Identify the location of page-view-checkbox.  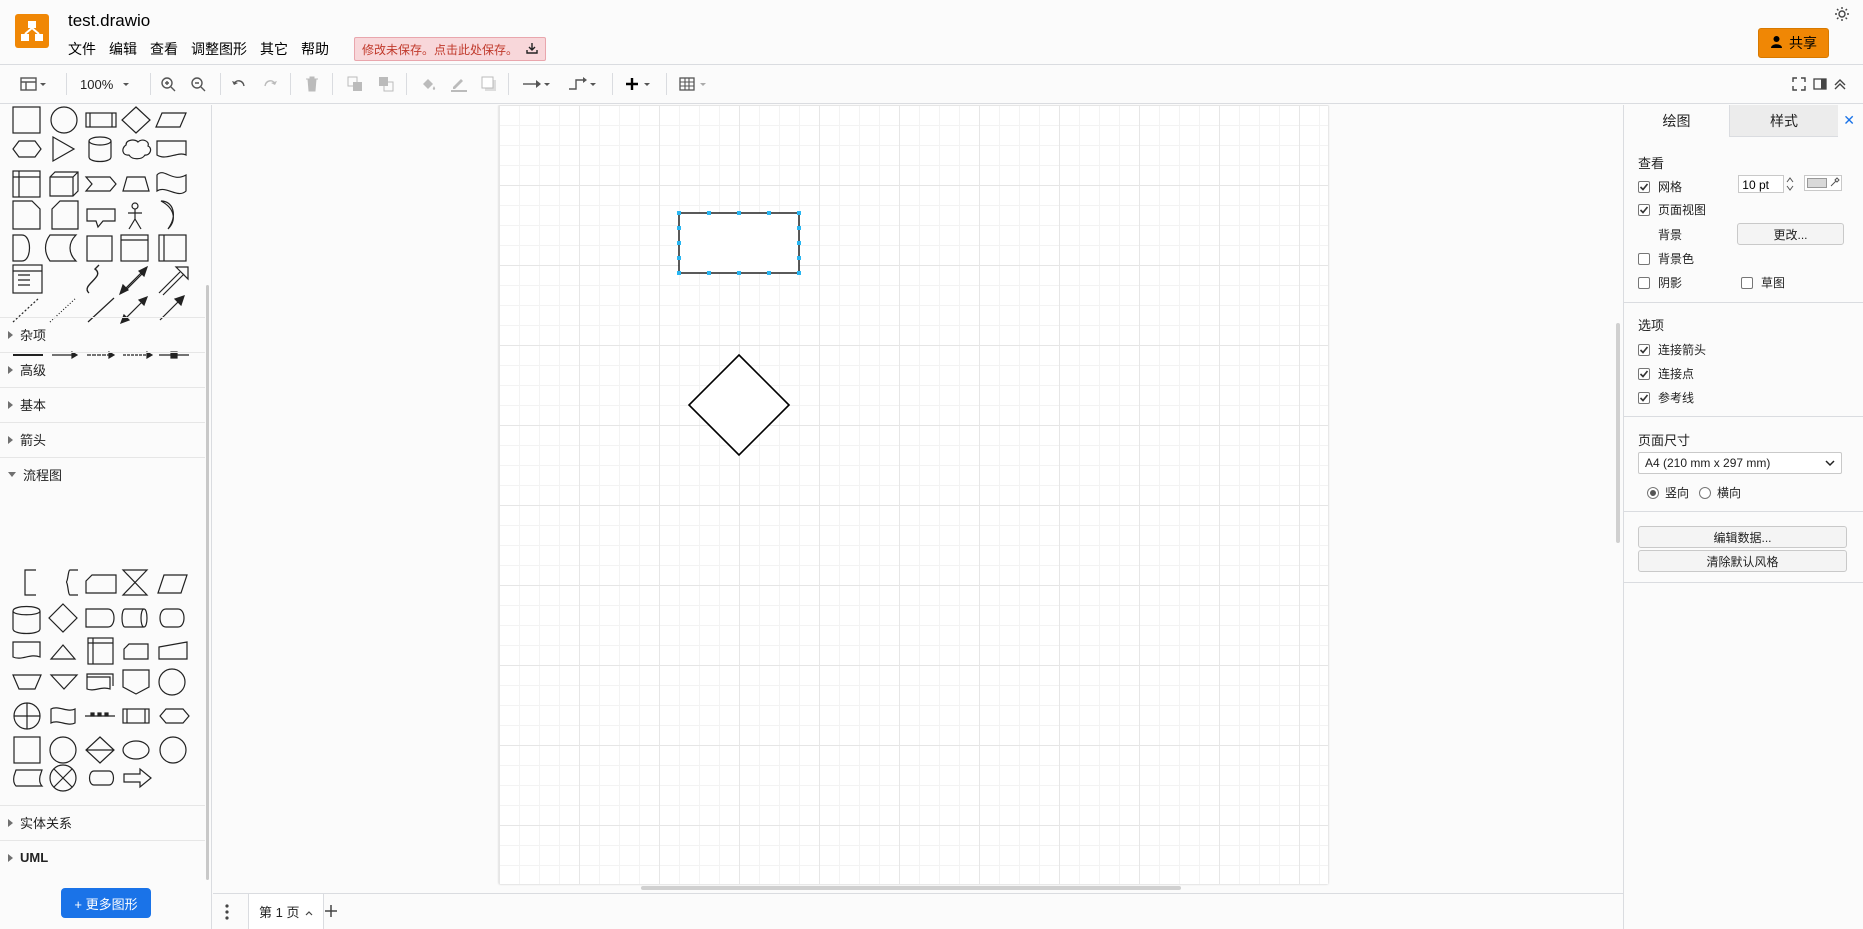
(1644, 209).